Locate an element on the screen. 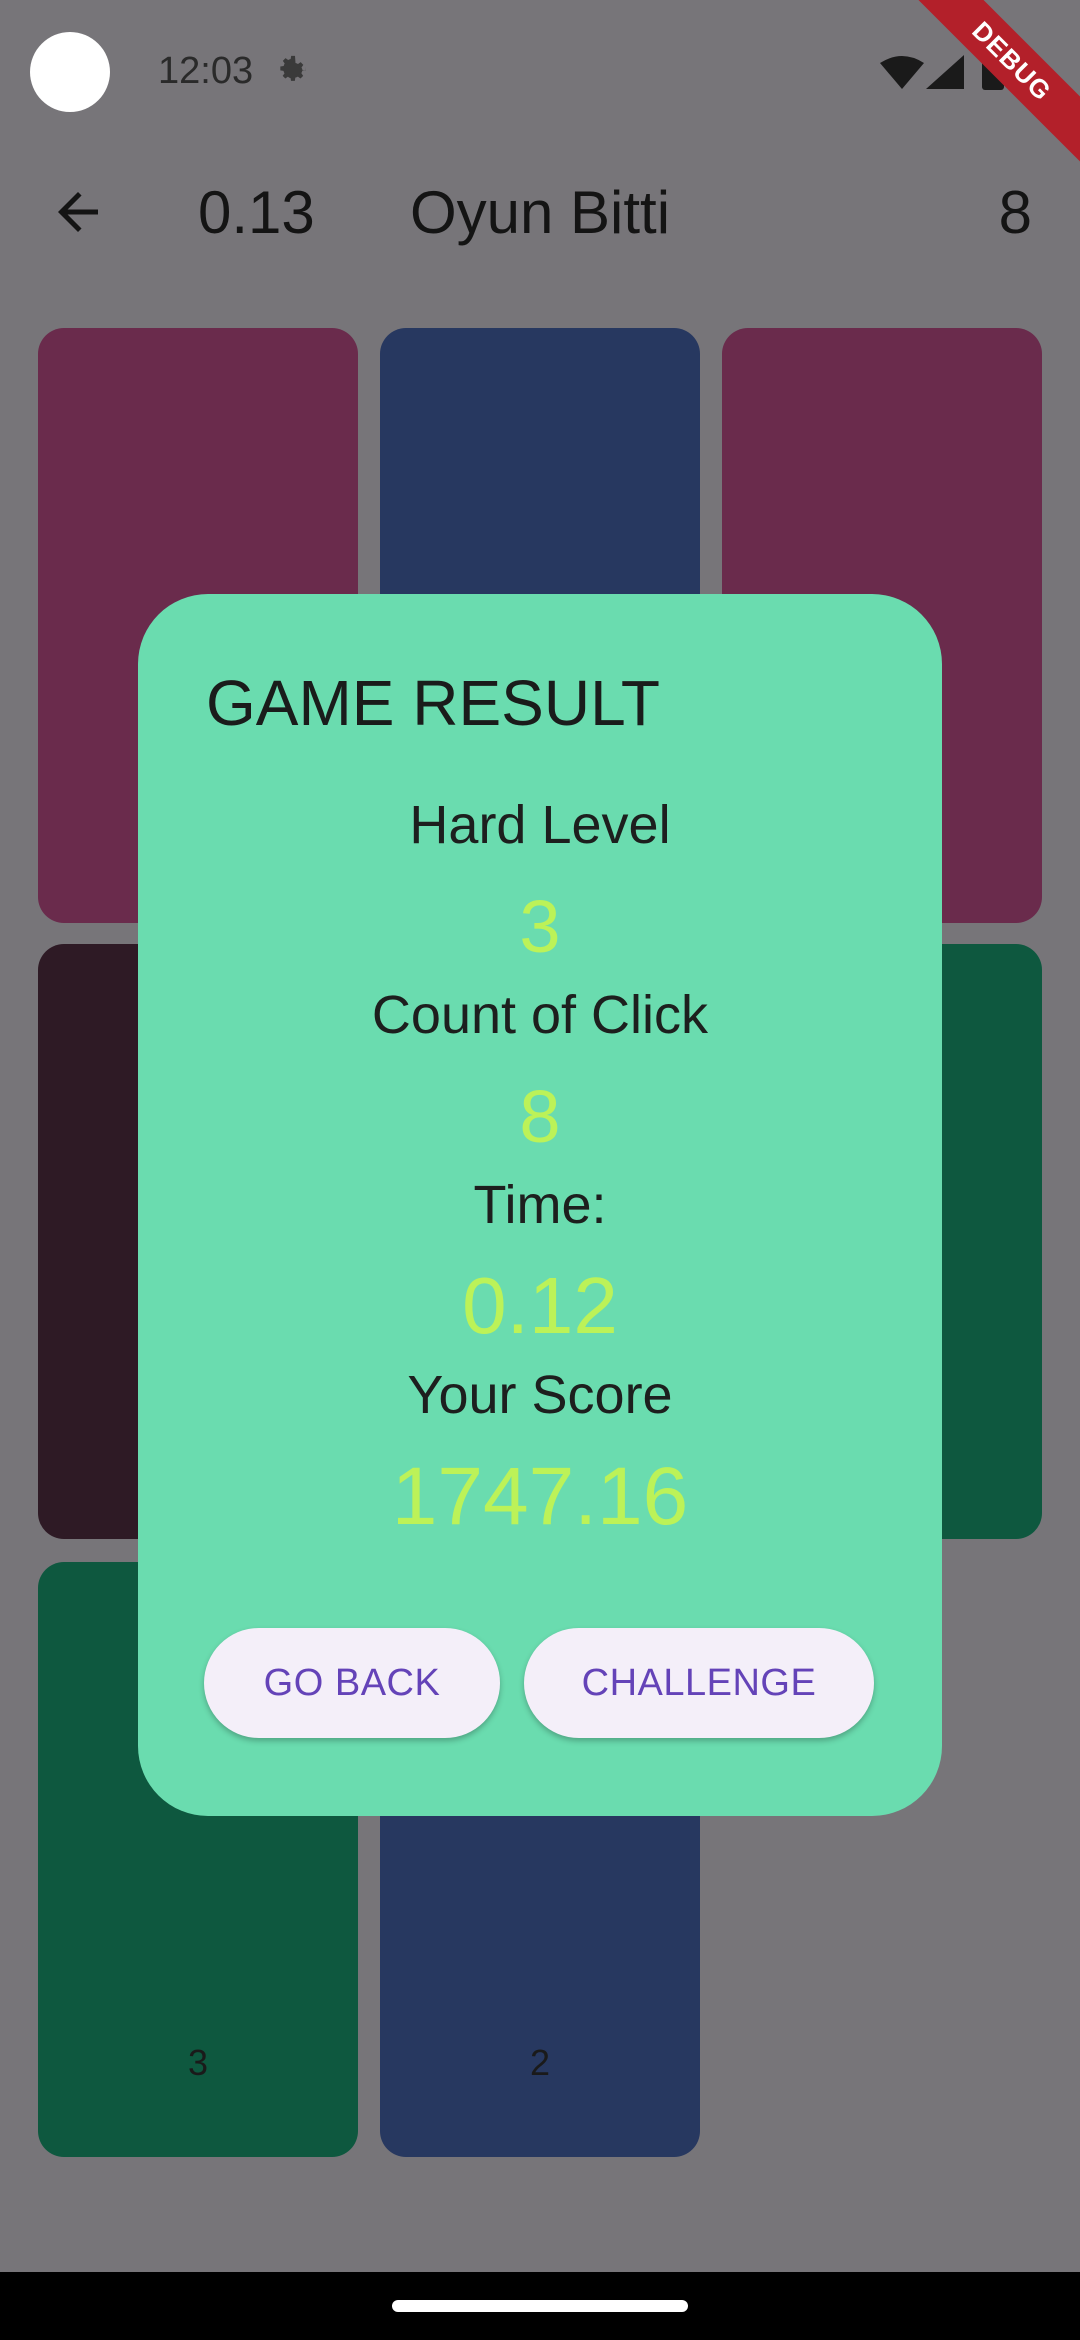 The image size is (1080, 2340). dialog-title: GAME RESULT is located at coordinates (433, 703).